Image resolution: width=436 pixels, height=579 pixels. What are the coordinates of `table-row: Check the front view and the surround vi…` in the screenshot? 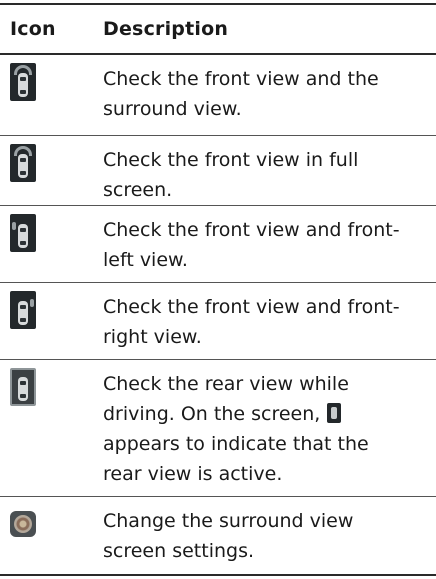 It's located at (218, 95).